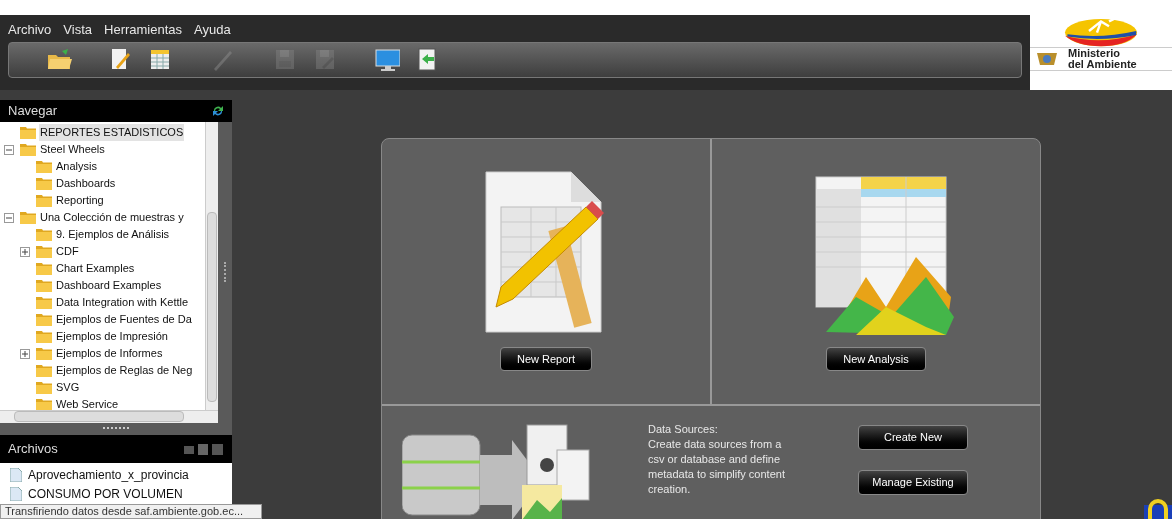  What do you see at coordinates (113, 234) in the screenshot?
I see `tree-item: 9. Ejemplos de Análisis` at bounding box center [113, 234].